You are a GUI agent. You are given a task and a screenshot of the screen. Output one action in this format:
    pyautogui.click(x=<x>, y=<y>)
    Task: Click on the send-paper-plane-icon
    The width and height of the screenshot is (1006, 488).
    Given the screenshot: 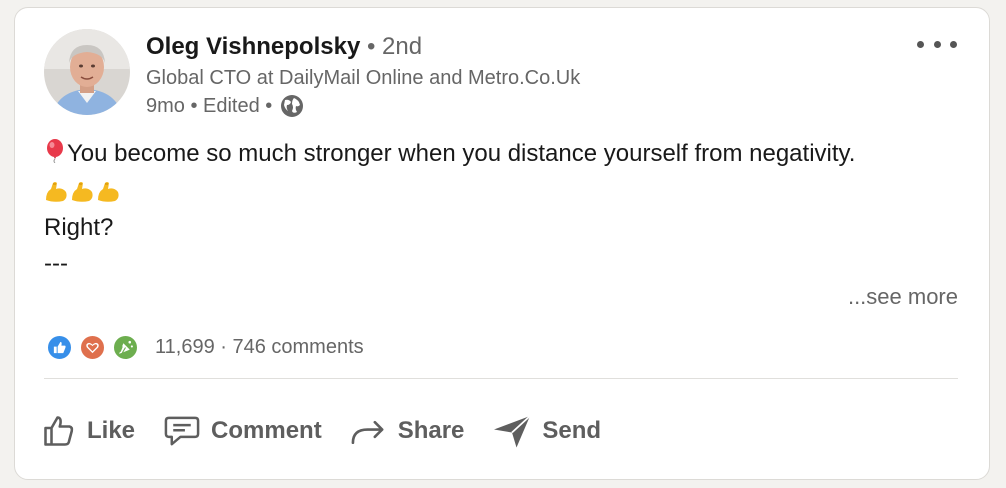 What is the action you would take?
    pyautogui.click(x=513, y=431)
    